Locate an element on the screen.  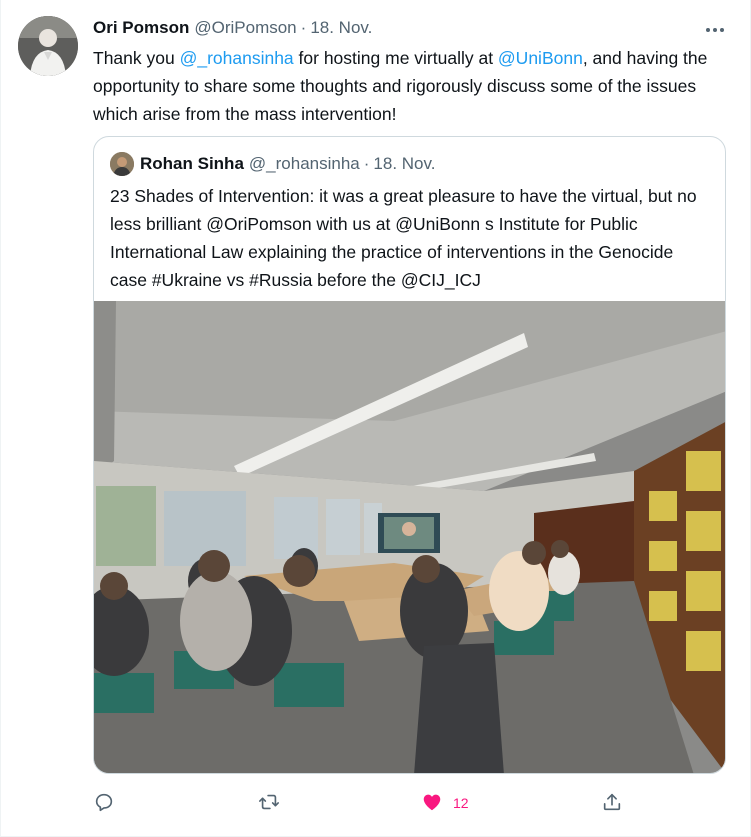
reply-button is located at coordinates (109, 803).